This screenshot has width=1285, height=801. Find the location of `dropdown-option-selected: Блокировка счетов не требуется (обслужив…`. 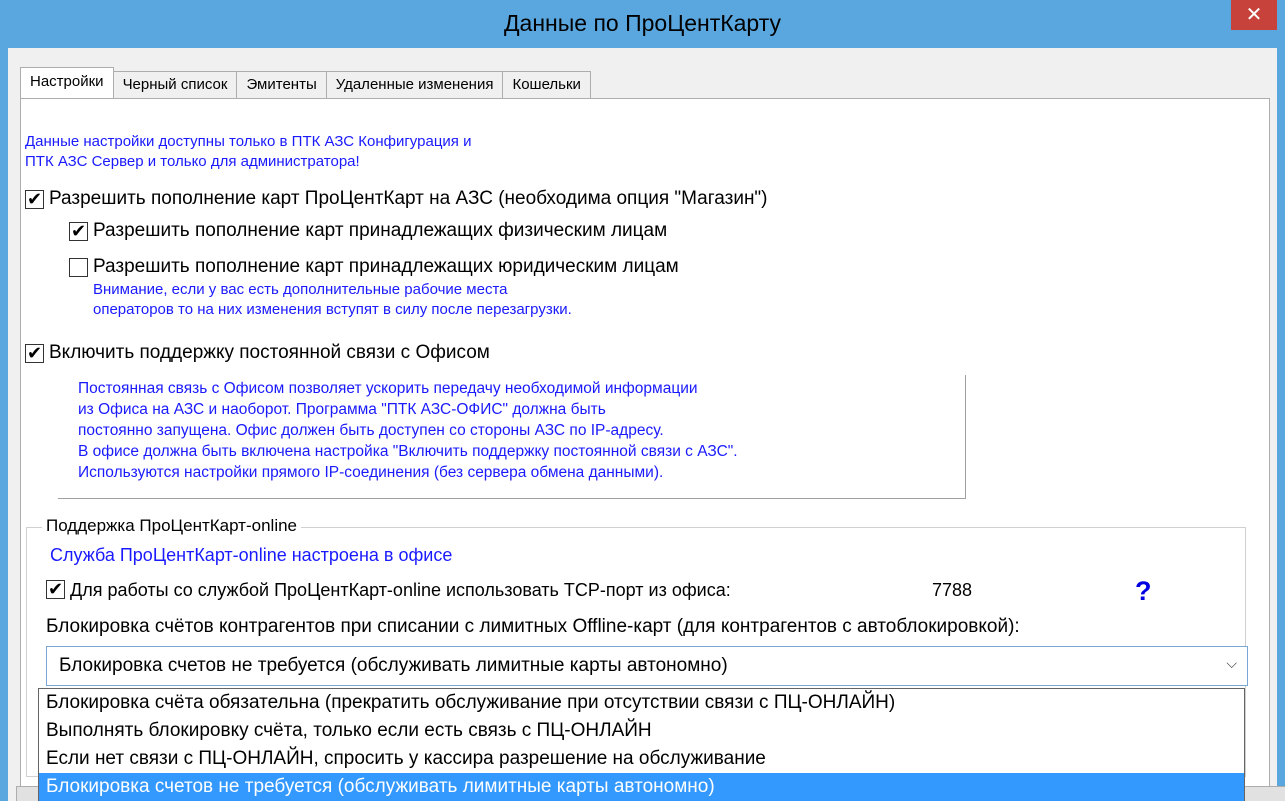

dropdown-option-selected: Блокировка счетов не требуется (обслужив… is located at coordinates (641, 787).